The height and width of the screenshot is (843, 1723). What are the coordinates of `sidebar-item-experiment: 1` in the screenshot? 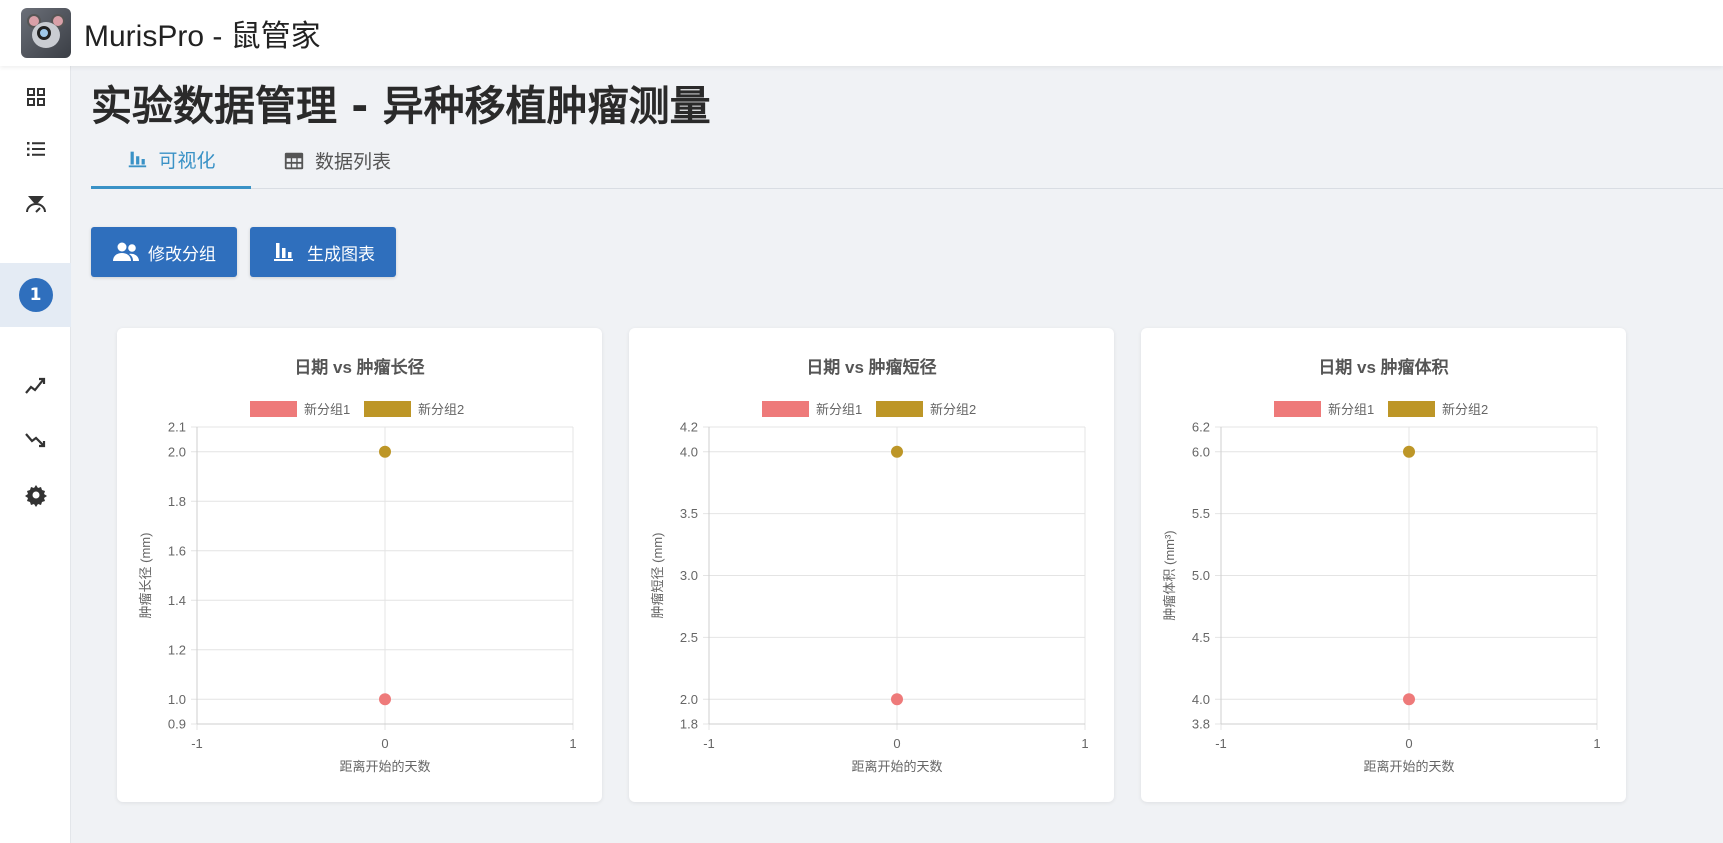 It's located at (35, 295).